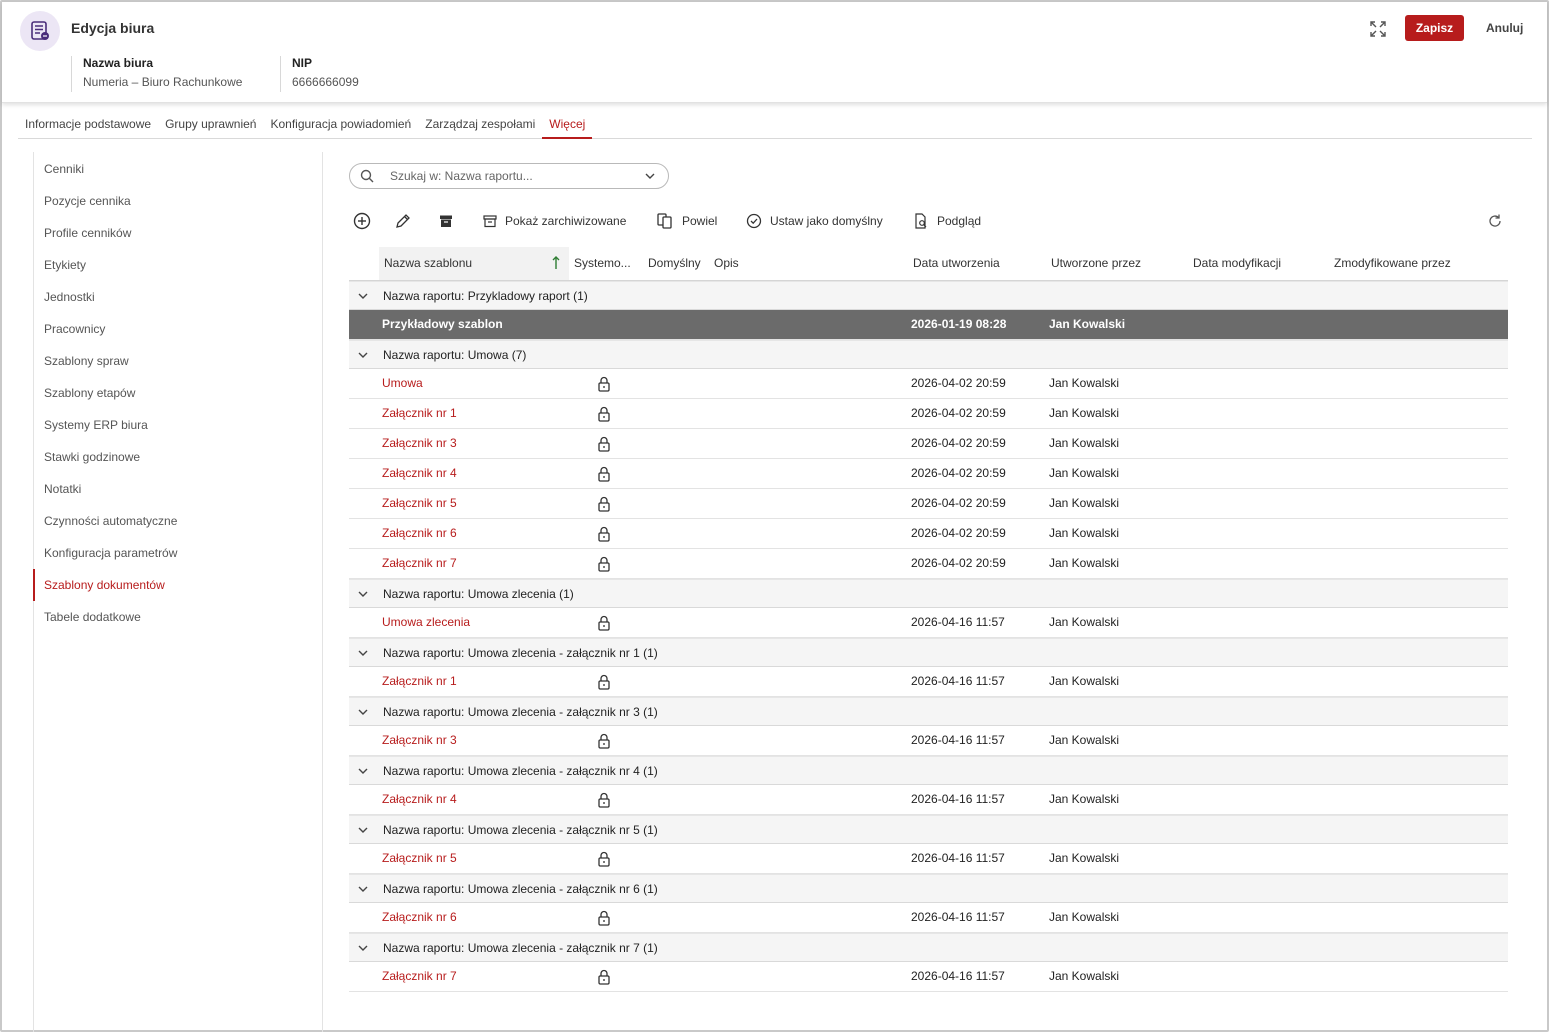 The height and width of the screenshot is (1032, 1549). I want to click on tab-permission-groups: Grupy uprawnień, so click(210, 124).